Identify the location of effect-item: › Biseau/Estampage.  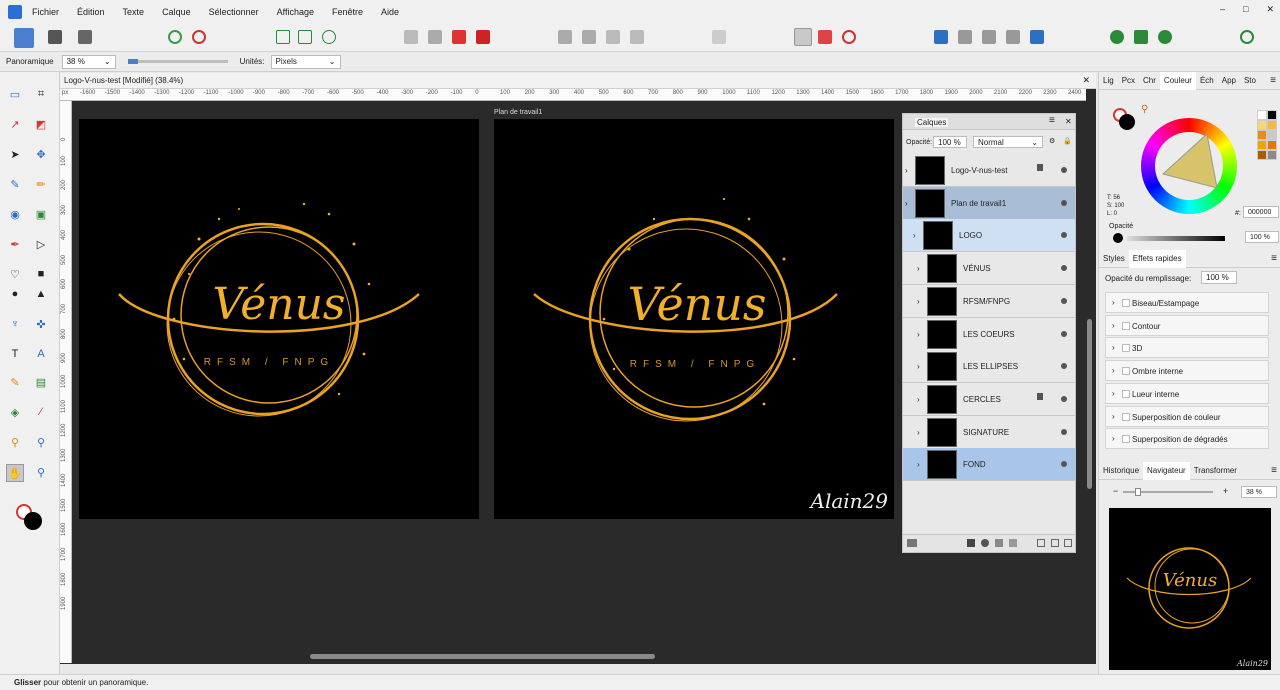
(1187, 302).